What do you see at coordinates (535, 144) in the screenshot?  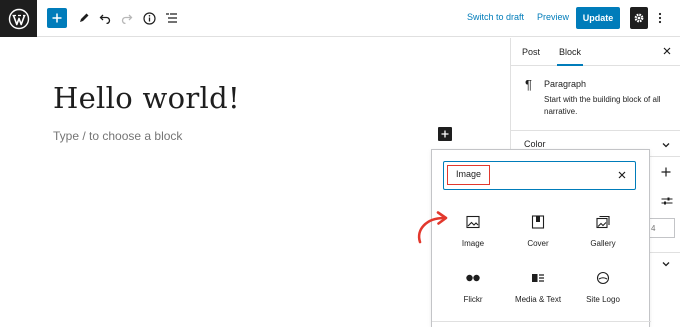 I see `color-panel-label: Color` at bounding box center [535, 144].